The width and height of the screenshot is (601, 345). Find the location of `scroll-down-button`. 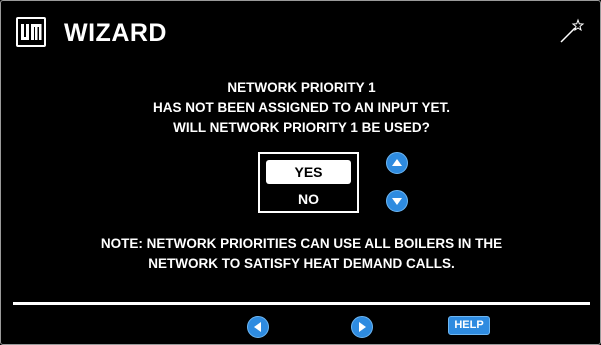

scroll-down-button is located at coordinates (397, 201).